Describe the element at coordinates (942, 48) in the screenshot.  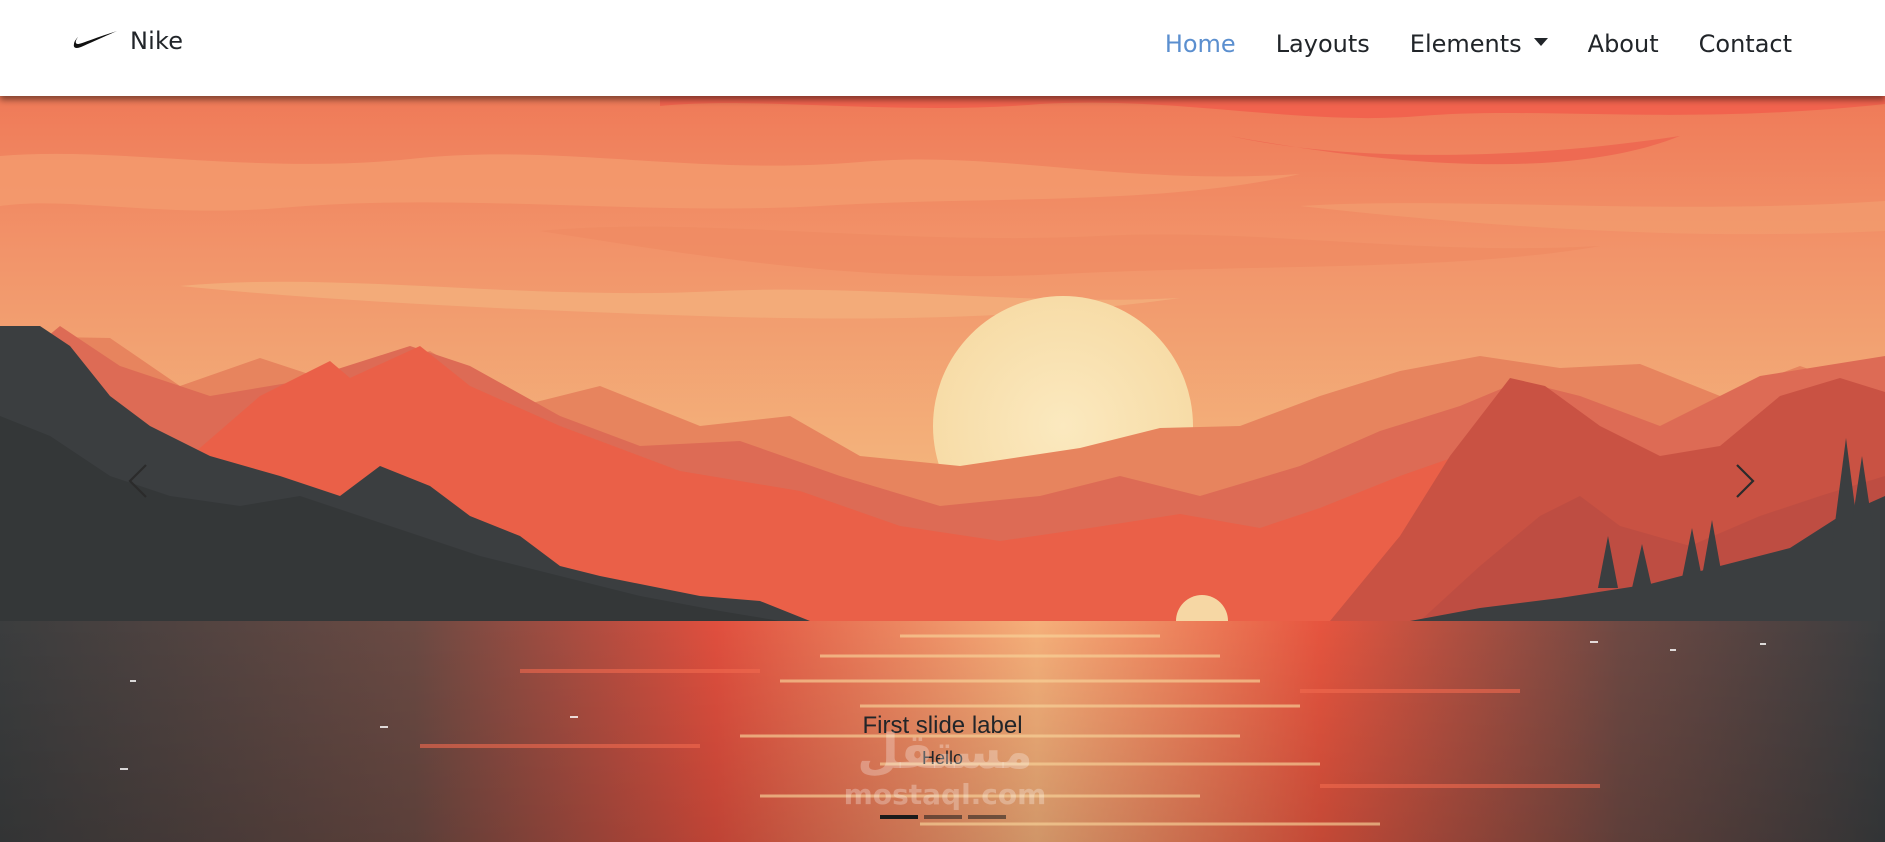
I see `navbar: Nike Home Layouts Elements About Contact` at that location.